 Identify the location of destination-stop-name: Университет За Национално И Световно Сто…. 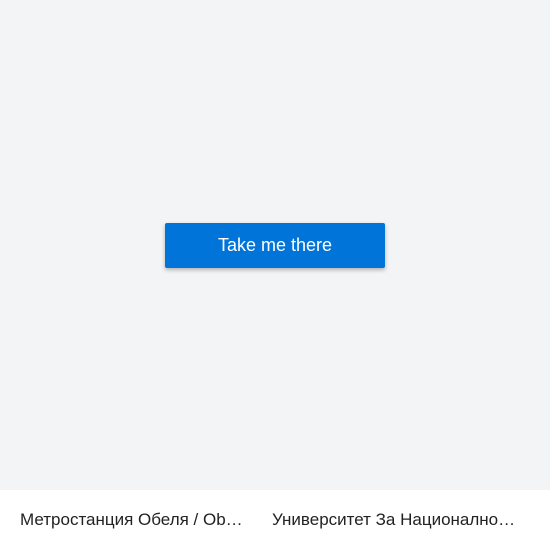
(395, 519).